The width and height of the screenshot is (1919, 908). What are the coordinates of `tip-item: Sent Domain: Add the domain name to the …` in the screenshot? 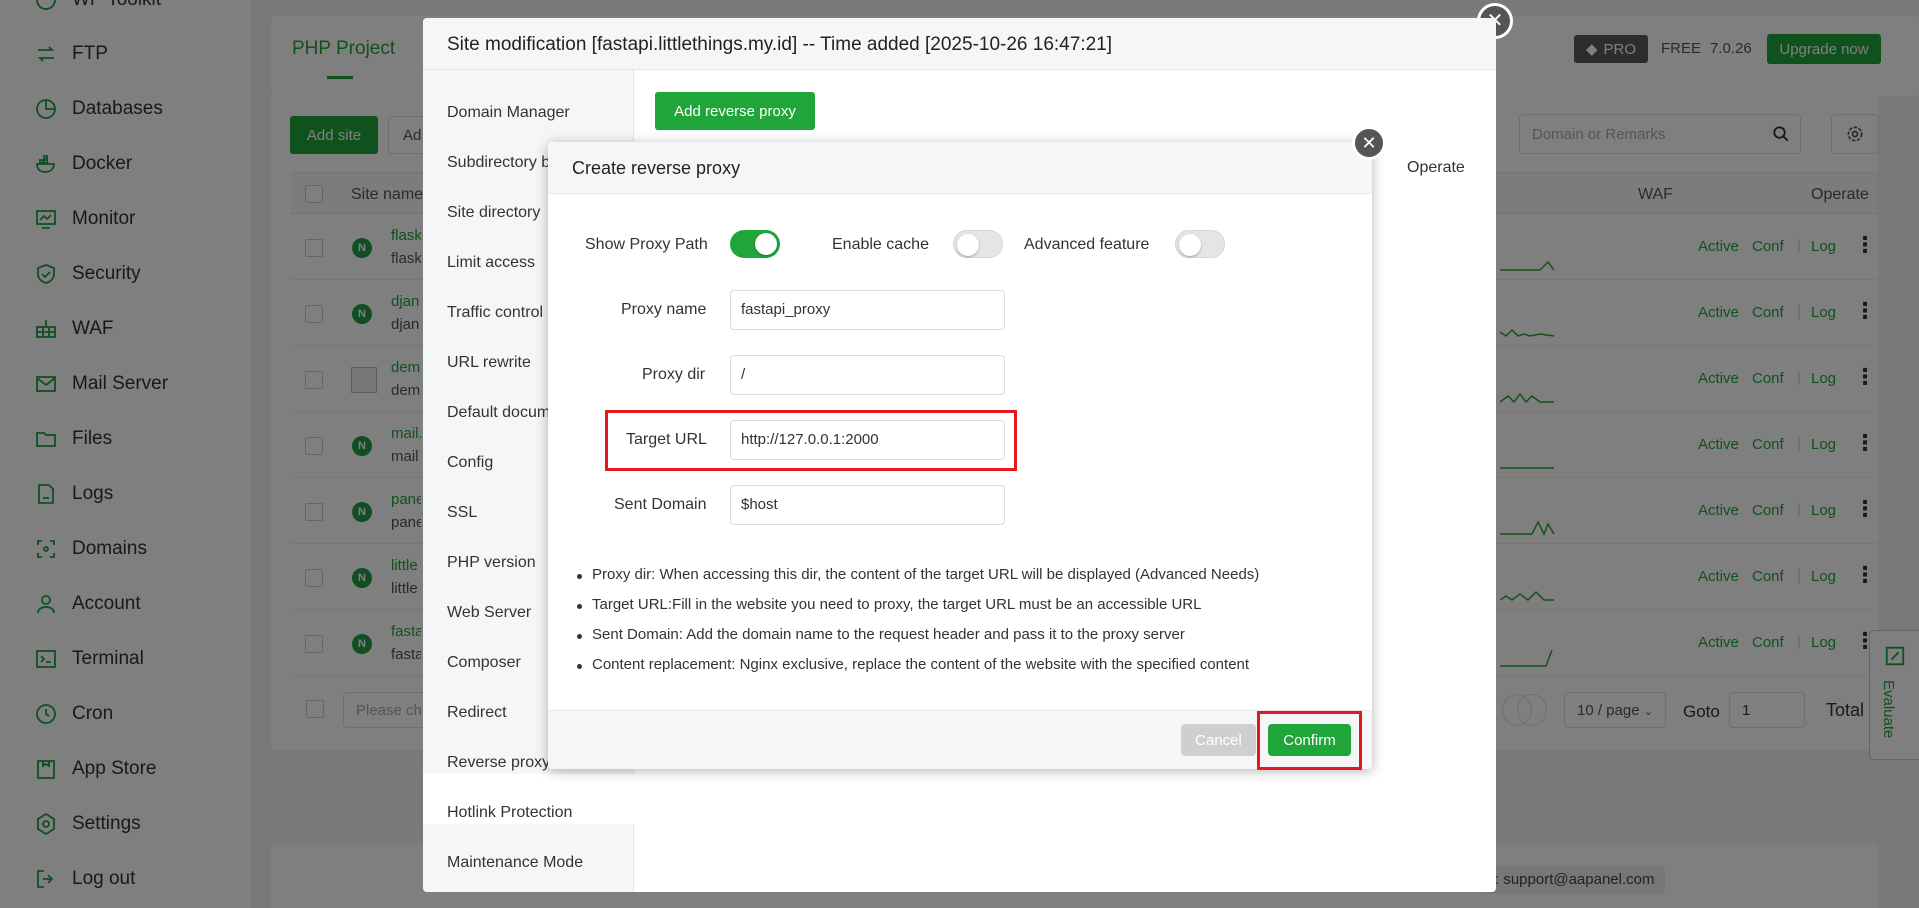 It's located at (918, 641).